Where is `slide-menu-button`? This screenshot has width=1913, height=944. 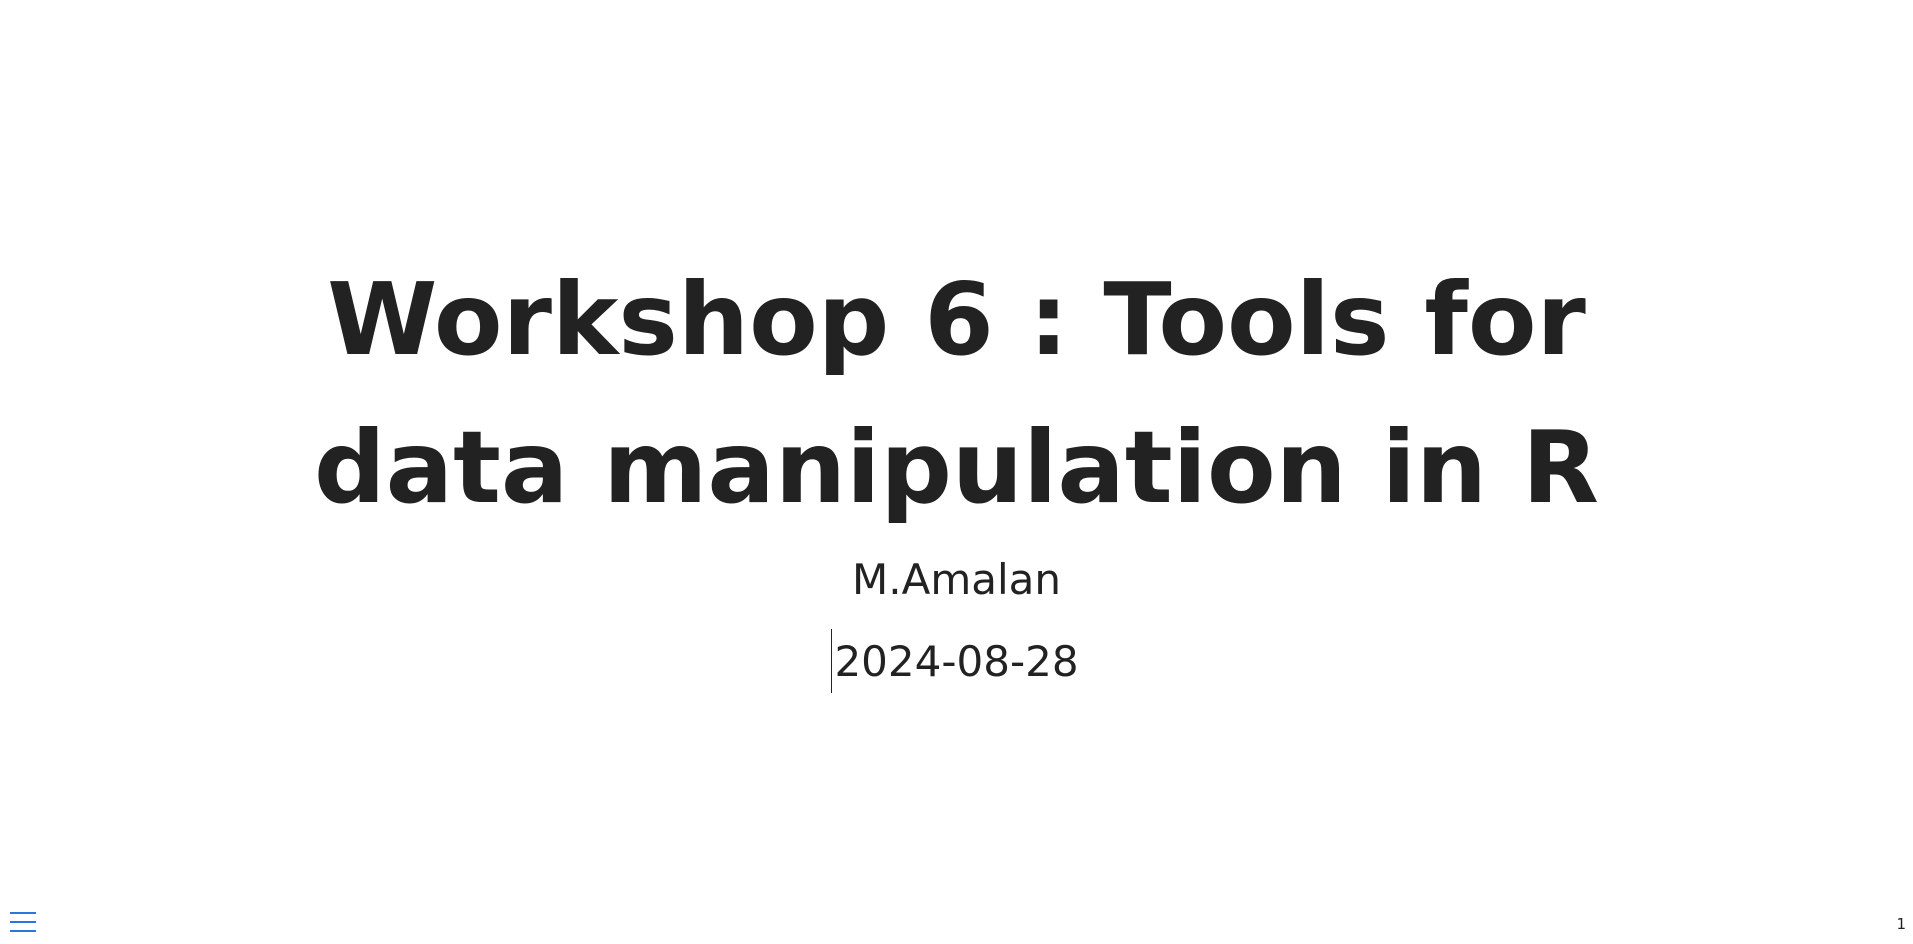
slide-menu-button is located at coordinates (23, 922).